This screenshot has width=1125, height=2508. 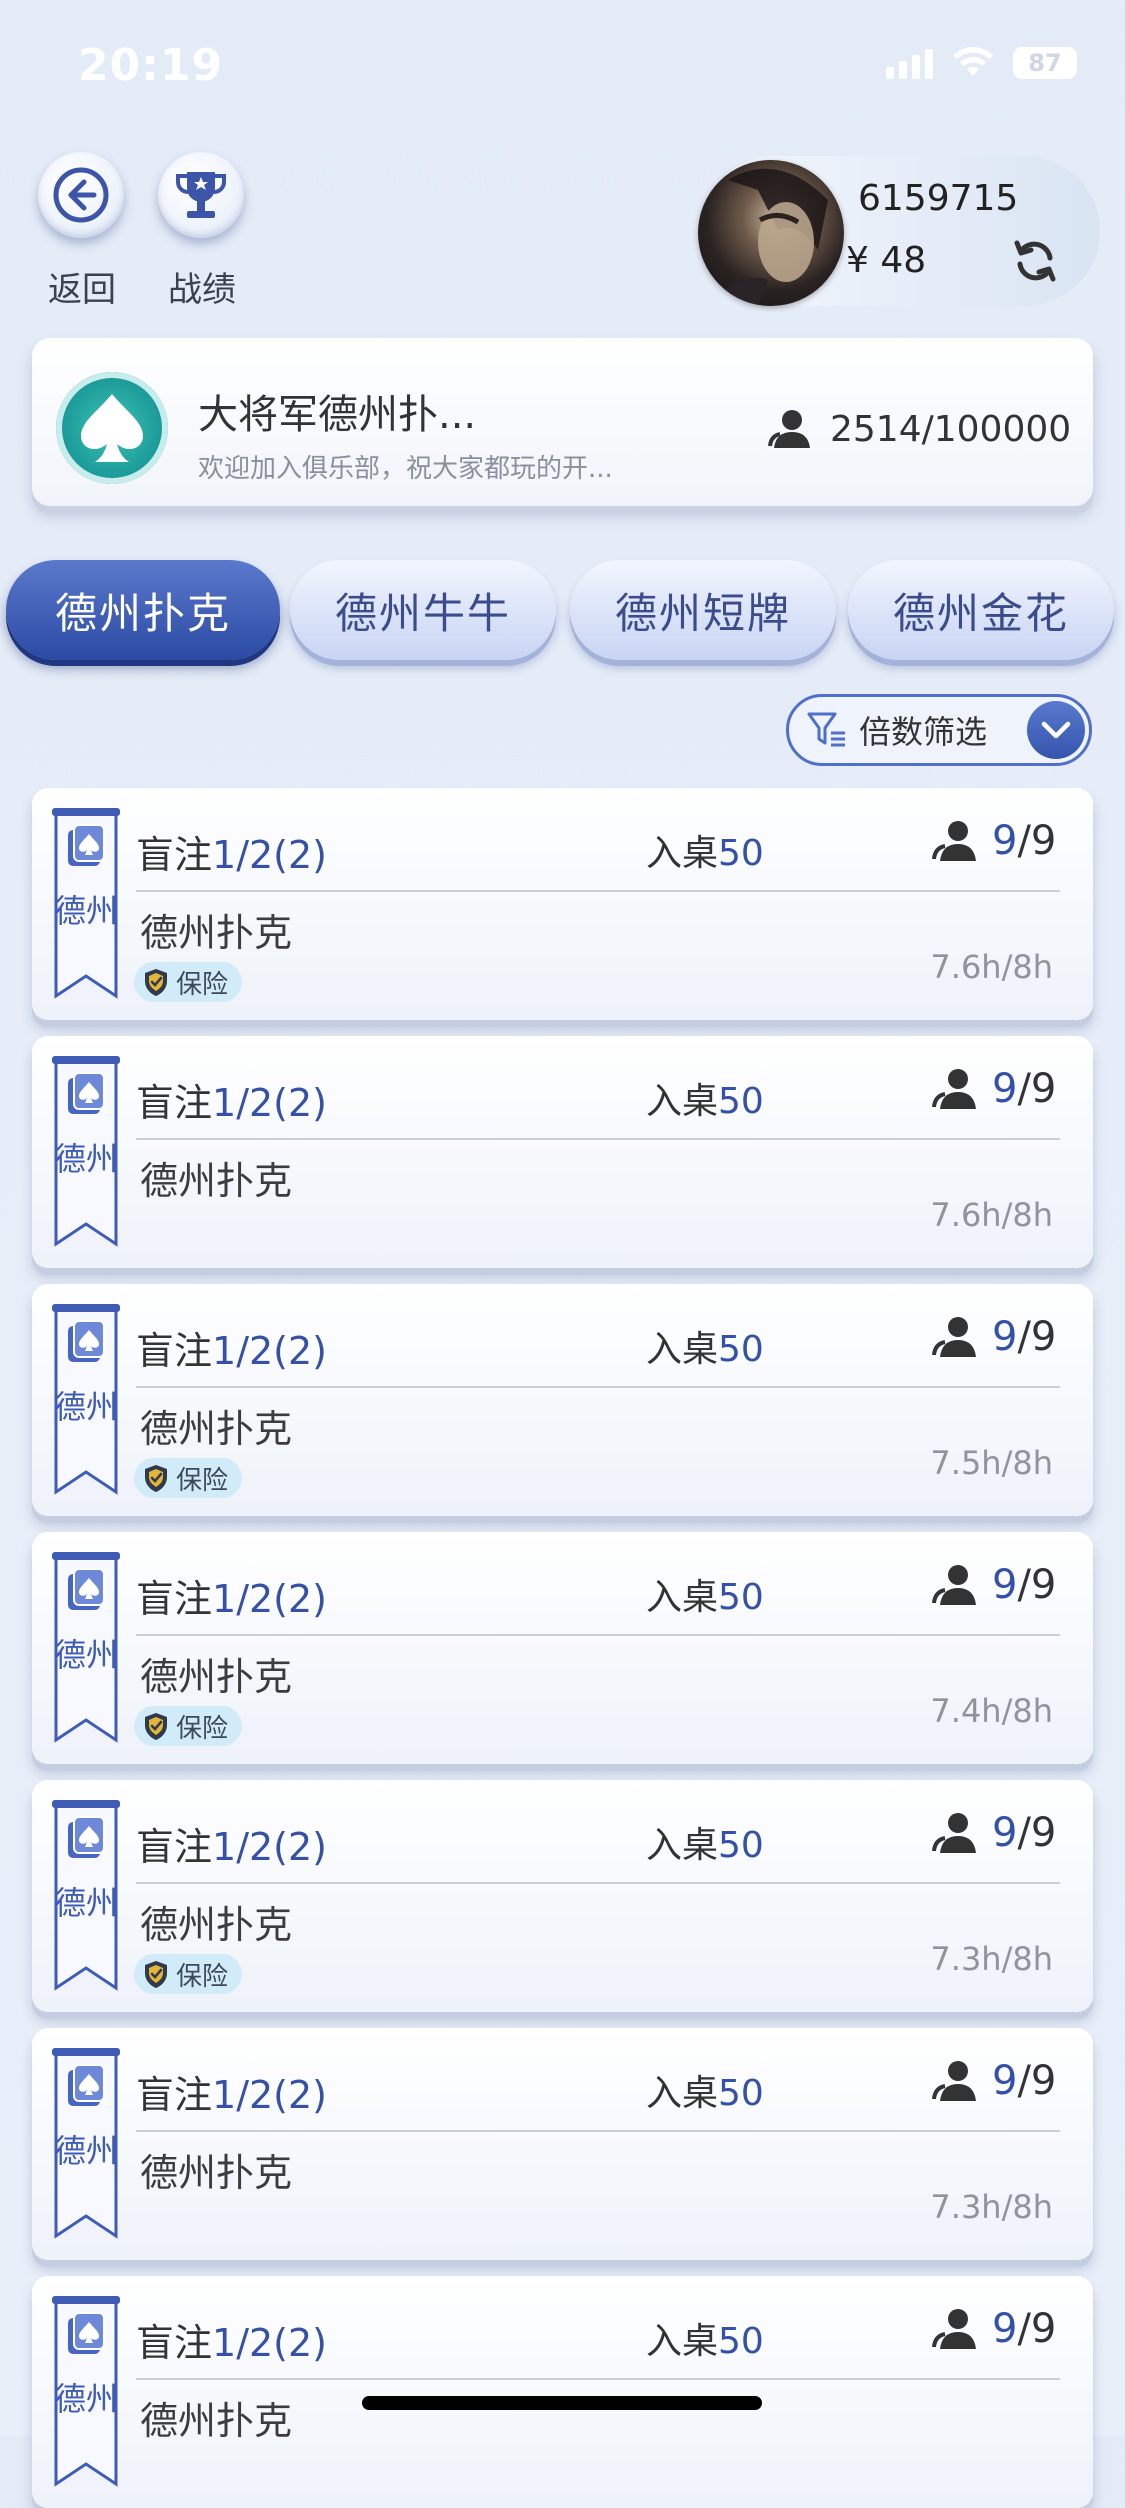 What do you see at coordinates (939, 730) in the screenshot?
I see `multiplier-filter-dropdown: 倍数筛选` at bounding box center [939, 730].